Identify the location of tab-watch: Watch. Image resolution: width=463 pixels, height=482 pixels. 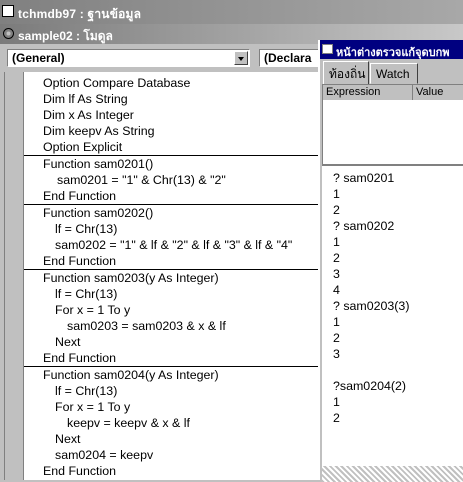
(394, 73).